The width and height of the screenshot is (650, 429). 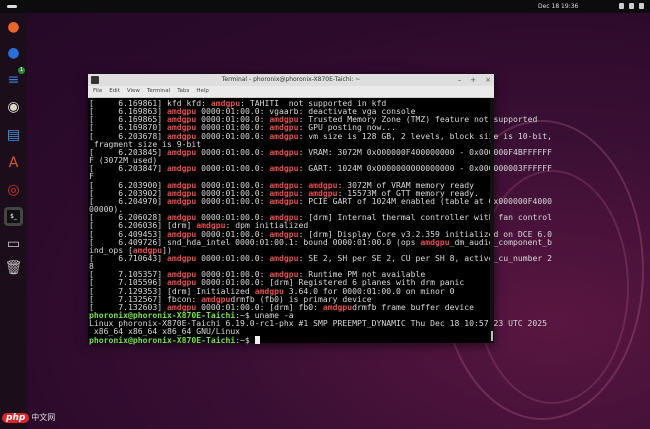 I want to click on help-icon: ◎, so click(x=13, y=189).